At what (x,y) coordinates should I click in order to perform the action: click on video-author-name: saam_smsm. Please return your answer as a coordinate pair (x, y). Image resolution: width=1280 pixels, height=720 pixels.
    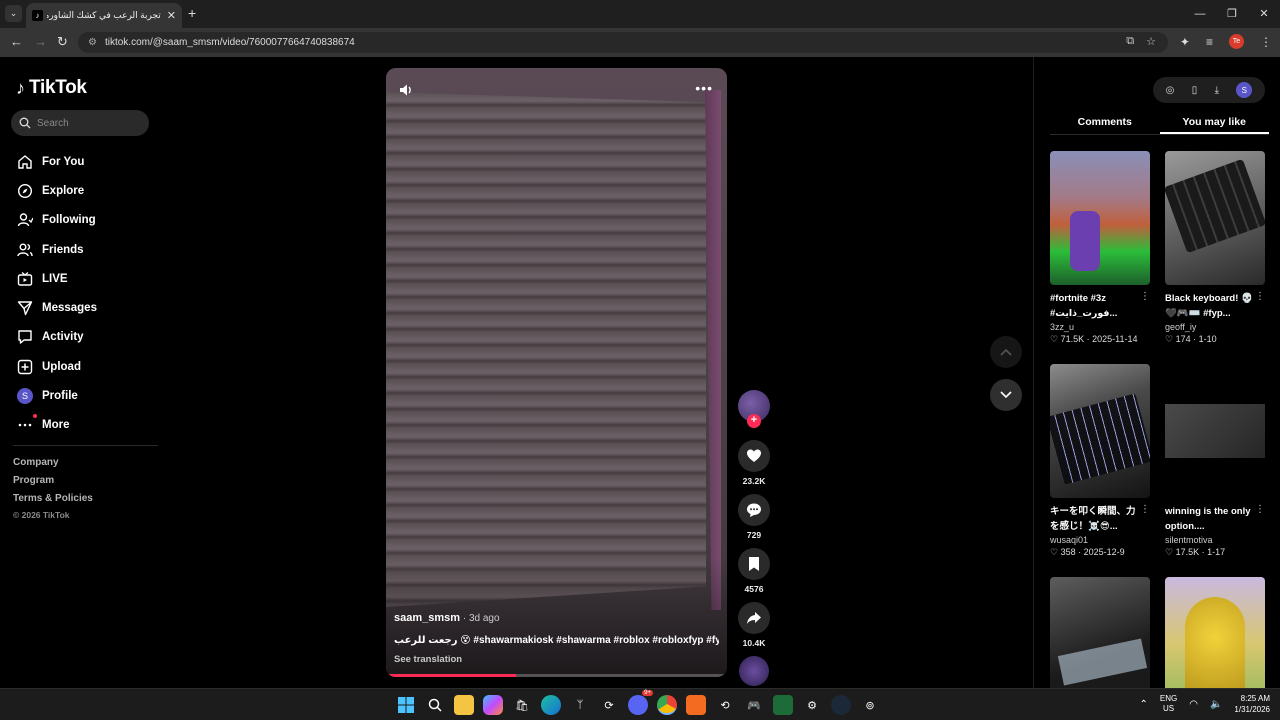
    Looking at the image, I should click on (427, 618).